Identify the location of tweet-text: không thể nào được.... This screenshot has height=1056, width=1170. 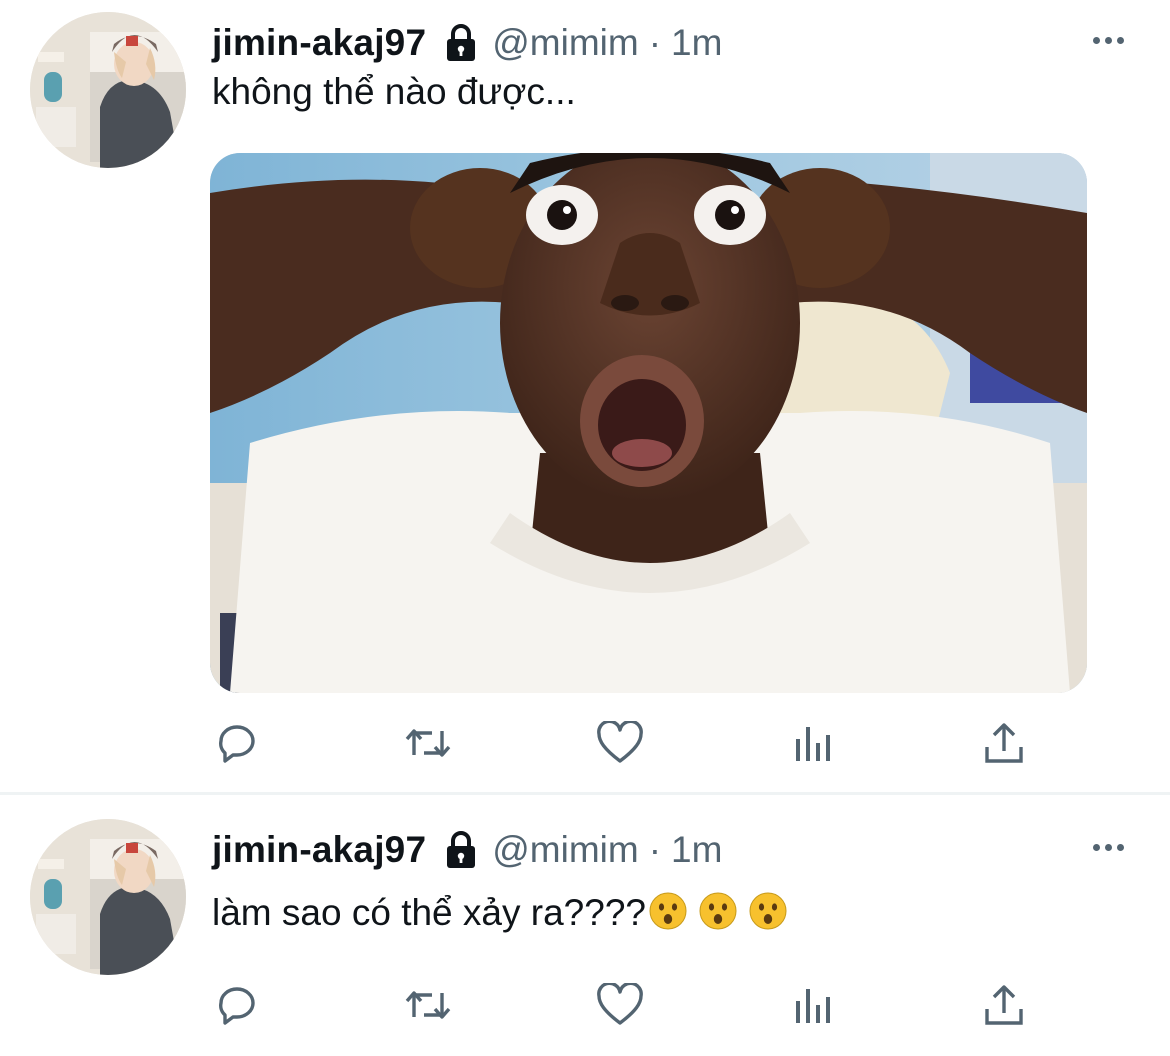
(394, 91).